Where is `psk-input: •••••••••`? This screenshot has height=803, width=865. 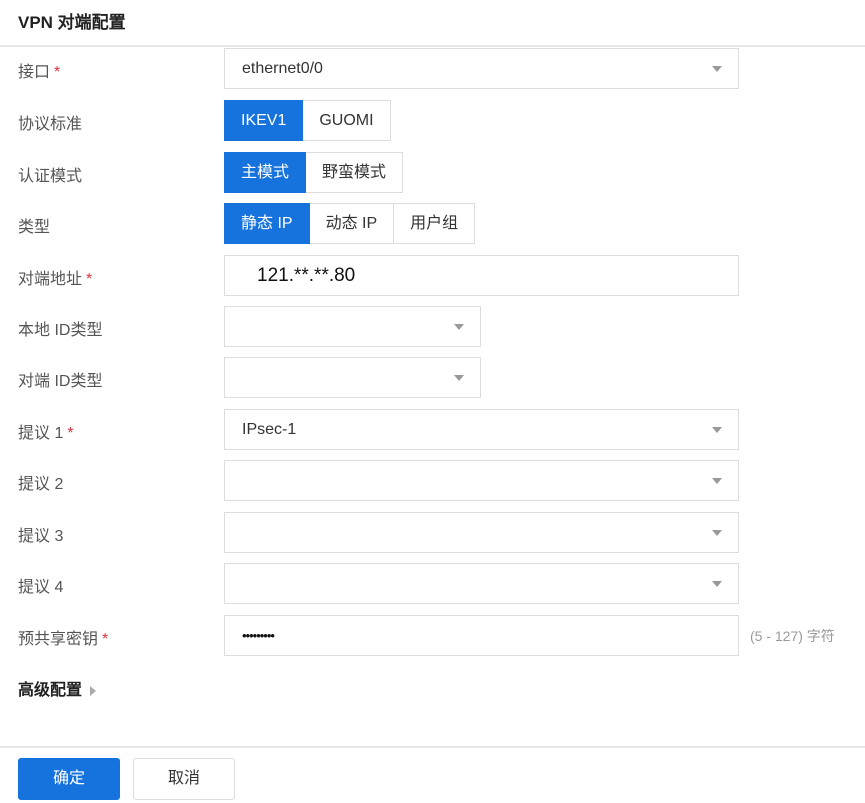
psk-input: ••••••••• is located at coordinates (481, 635).